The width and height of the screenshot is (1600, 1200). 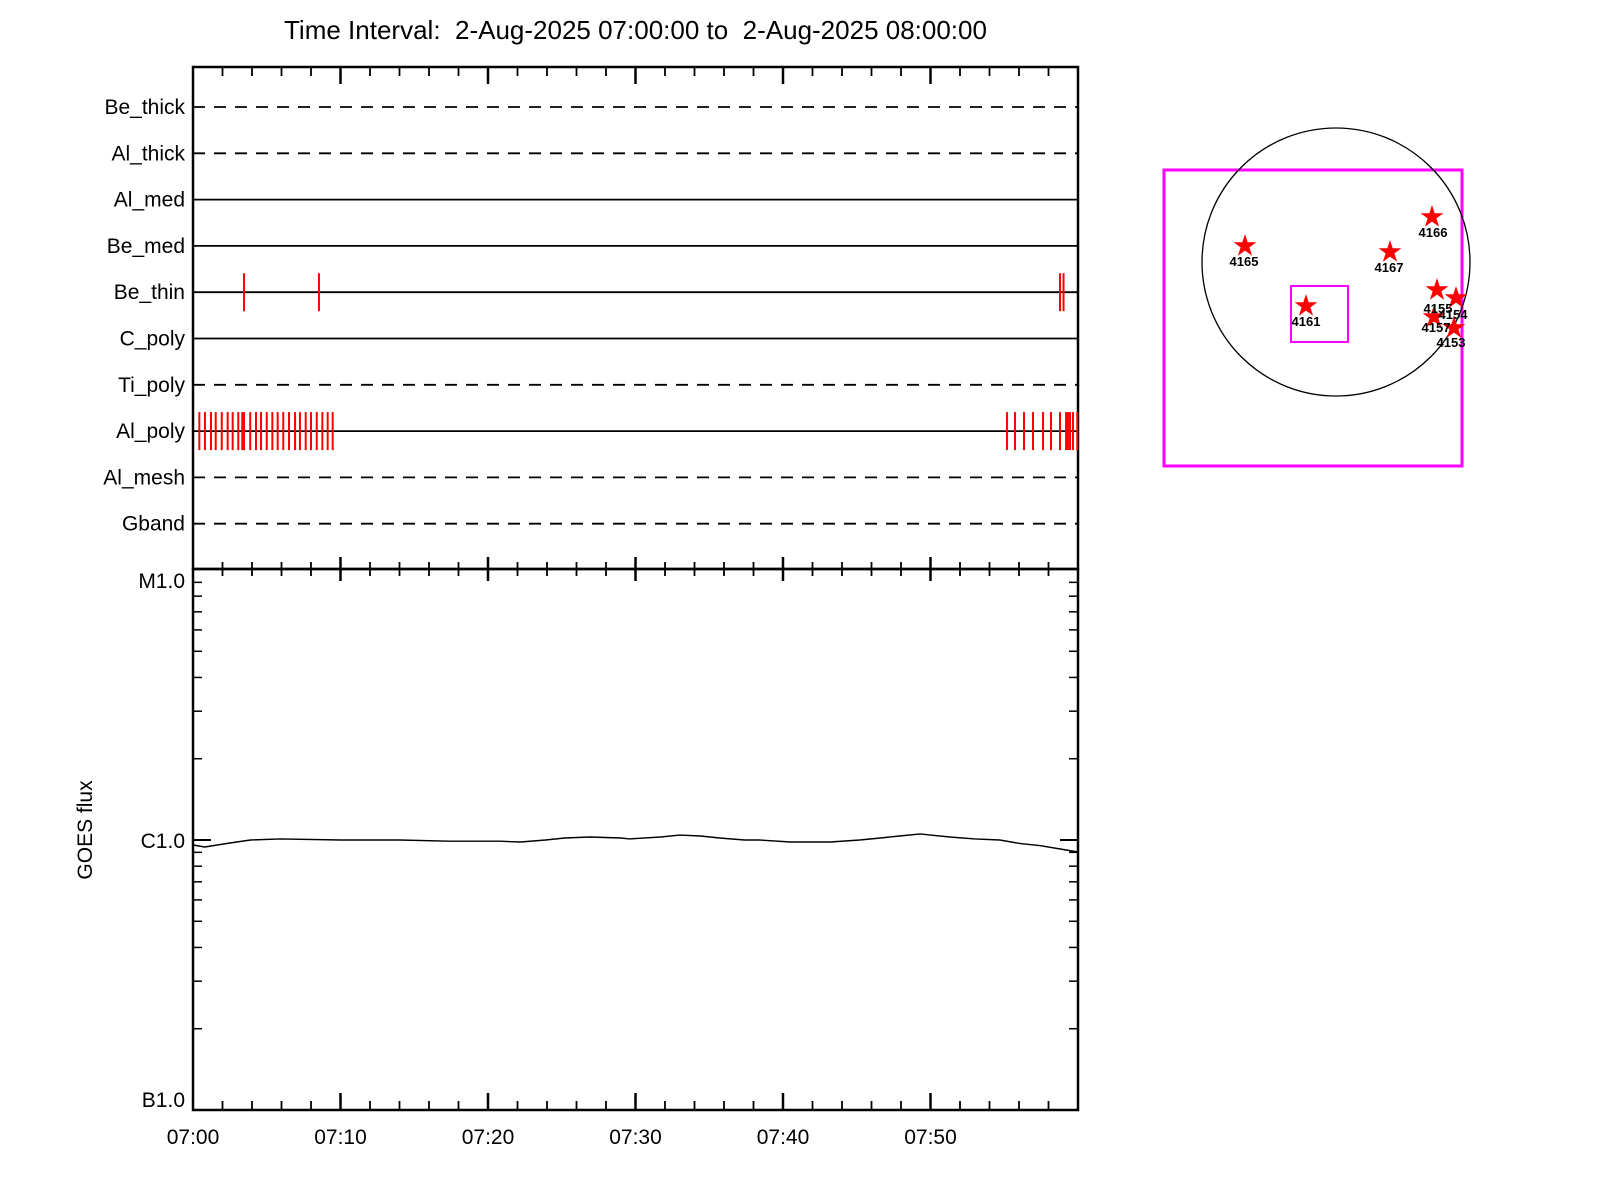 What do you see at coordinates (1389, 267) in the screenshot?
I see `active-region-label-4167: 4167` at bounding box center [1389, 267].